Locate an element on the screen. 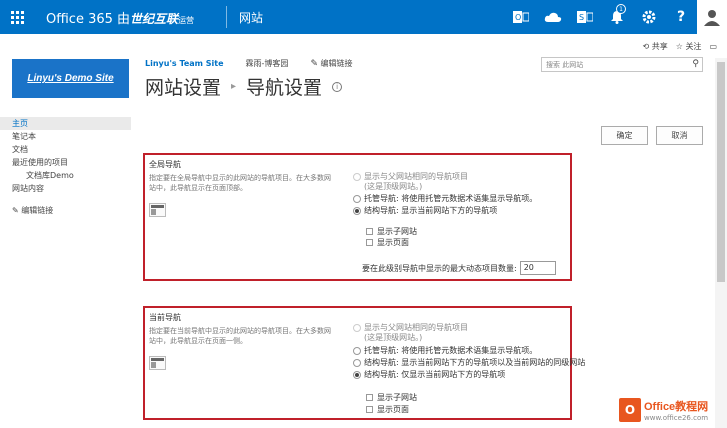  help-icon: ? is located at coordinates (681, 17).